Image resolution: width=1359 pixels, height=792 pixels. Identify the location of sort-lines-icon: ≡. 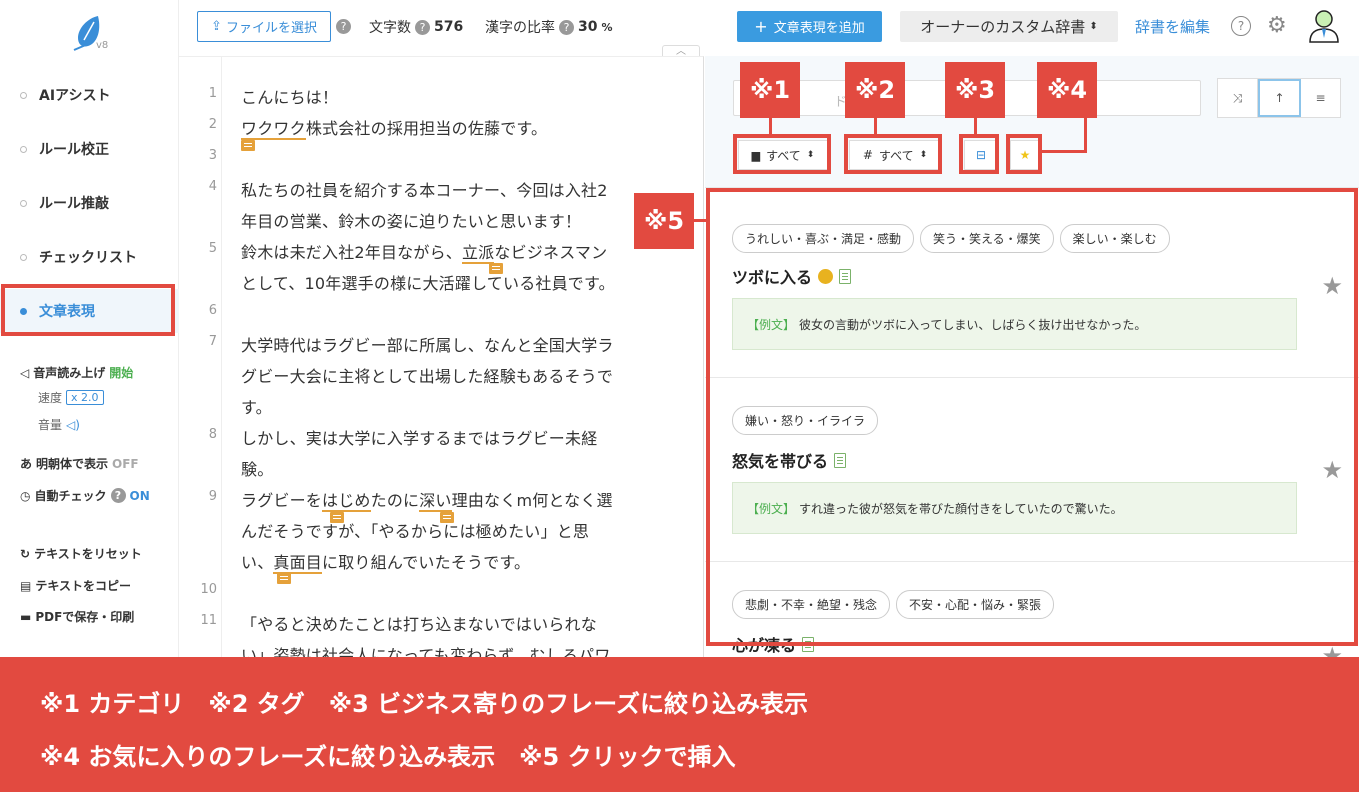
(1320, 98).